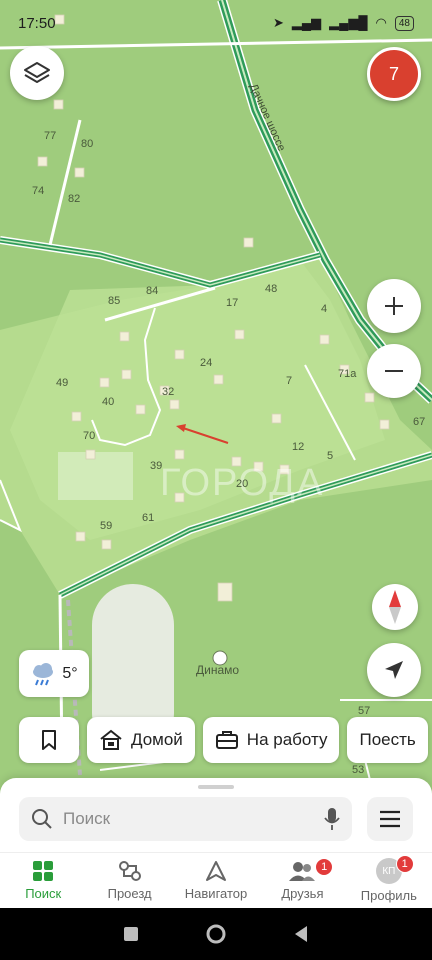  I want to click on home-chip: Домой, so click(141, 740).